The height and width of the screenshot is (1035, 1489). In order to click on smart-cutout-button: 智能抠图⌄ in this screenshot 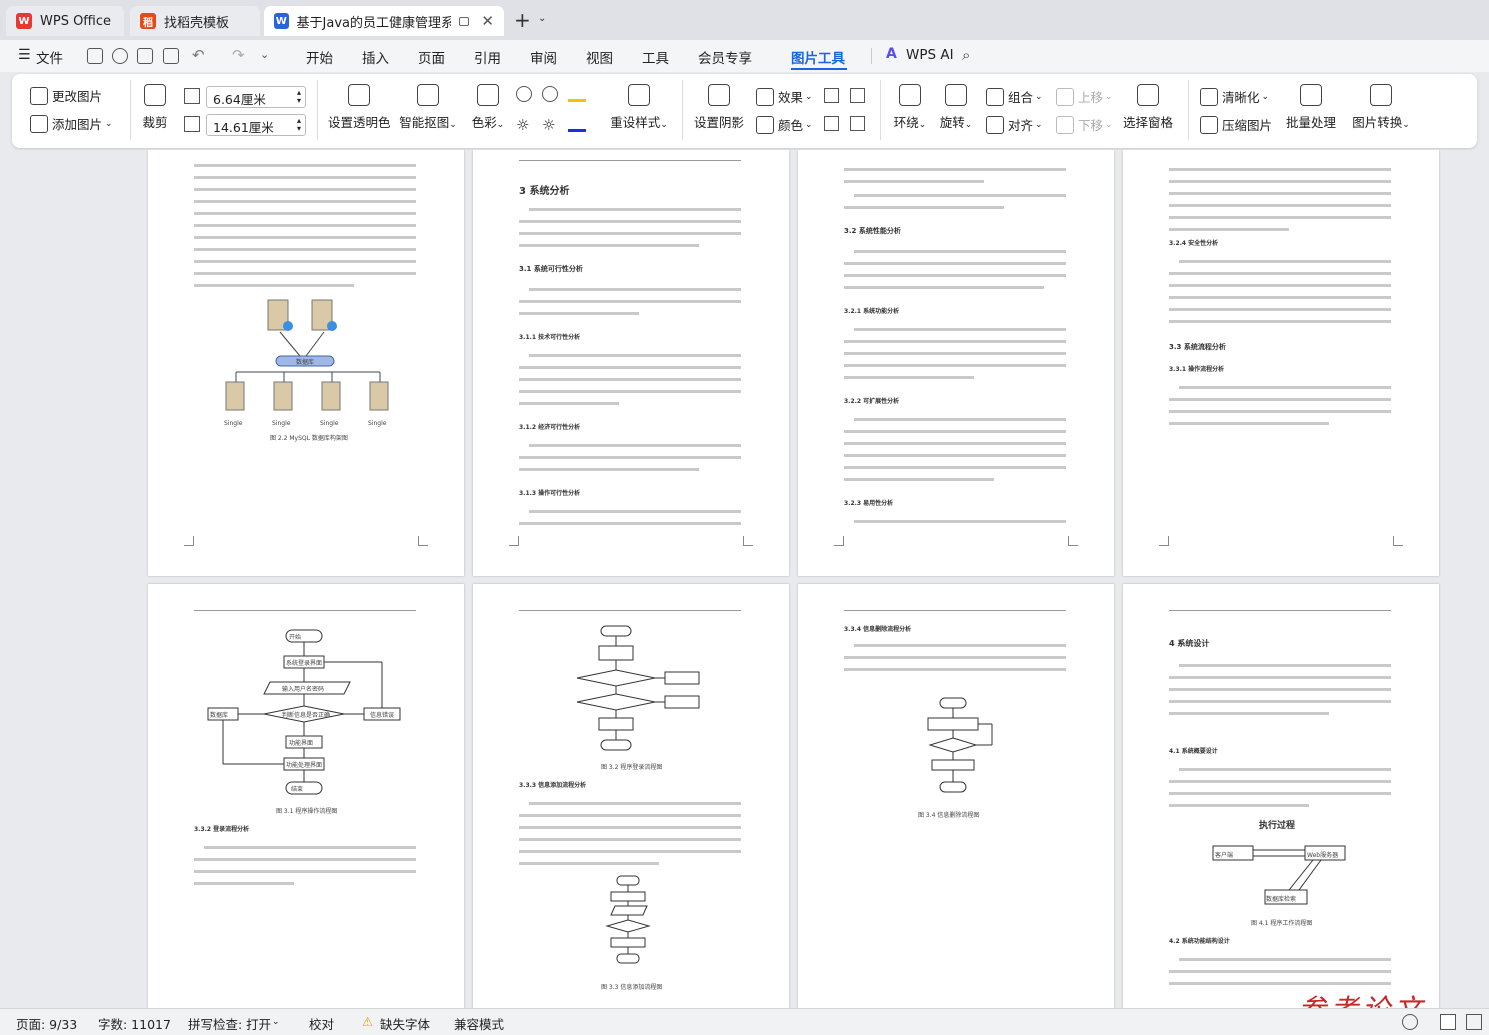, I will do `click(428, 107)`.